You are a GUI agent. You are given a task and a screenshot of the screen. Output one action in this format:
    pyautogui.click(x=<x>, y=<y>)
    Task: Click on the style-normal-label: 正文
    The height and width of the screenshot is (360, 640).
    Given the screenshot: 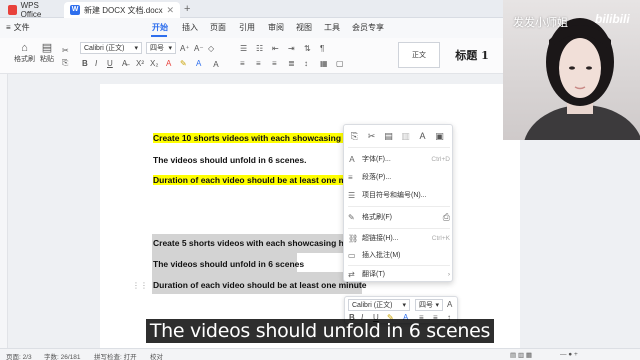 What is the action you would take?
    pyautogui.click(x=419, y=55)
    